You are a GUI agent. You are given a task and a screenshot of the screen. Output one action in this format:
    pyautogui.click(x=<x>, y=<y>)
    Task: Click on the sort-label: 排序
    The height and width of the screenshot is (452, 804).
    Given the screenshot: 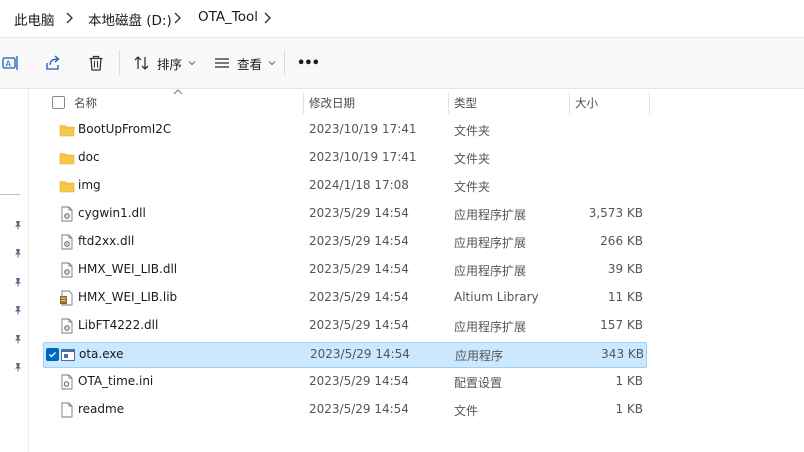 What is the action you would take?
    pyautogui.click(x=170, y=64)
    